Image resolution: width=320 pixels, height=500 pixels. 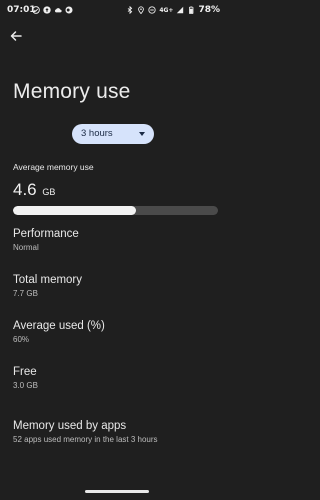 I want to click on gesture-nav-handle, so click(x=117, y=491).